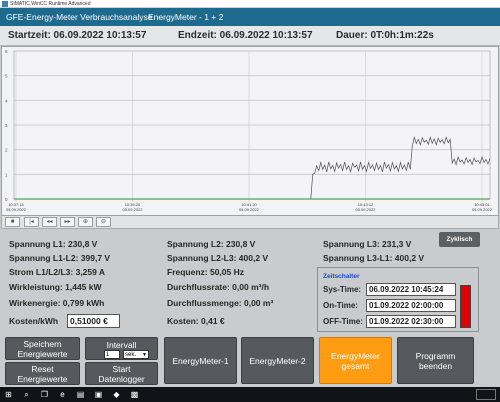 This screenshot has width=500, height=402. Describe the element at coordinates (411, 305) in the screenshot. I see `on-time-field: 01.09.2022 02:00:00` at that location.